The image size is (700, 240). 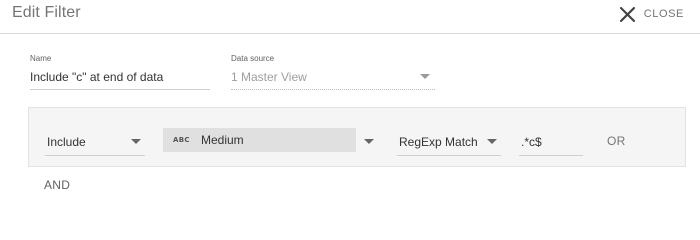 What do you see at coordinates (438, 142) in the screenshot?
I see `match-type-value: RegExp Match` at bounding box center [438, 142].